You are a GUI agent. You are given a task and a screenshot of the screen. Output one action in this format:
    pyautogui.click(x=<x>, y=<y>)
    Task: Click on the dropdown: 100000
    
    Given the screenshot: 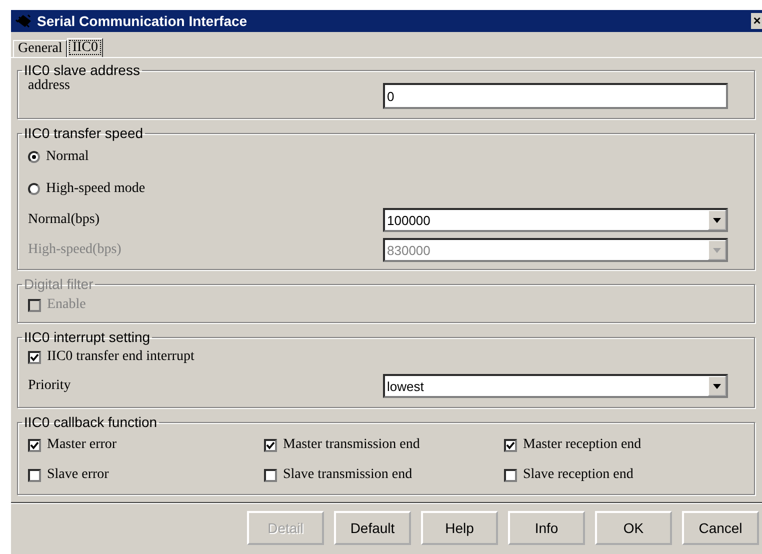 What is the action you would take?
    pyautogui.click(x=555, y=220)
    